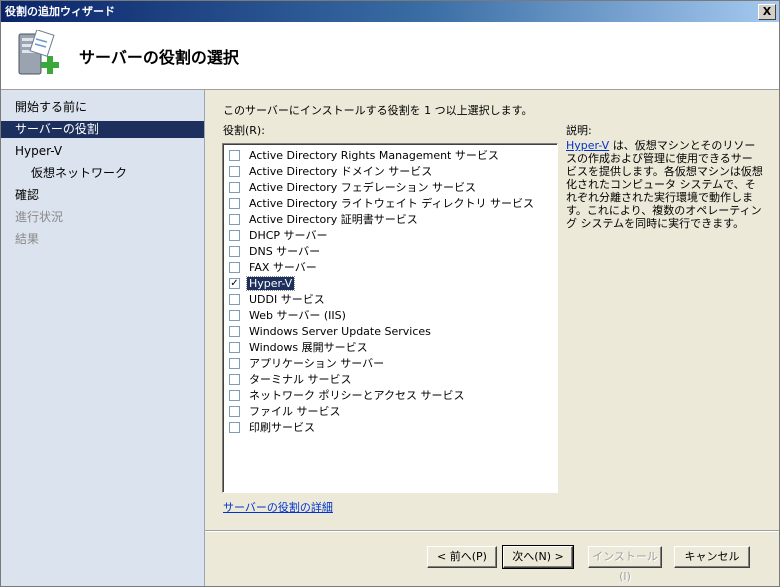  I want to click on role-label: ターミナル サービス, so click(300, 379).